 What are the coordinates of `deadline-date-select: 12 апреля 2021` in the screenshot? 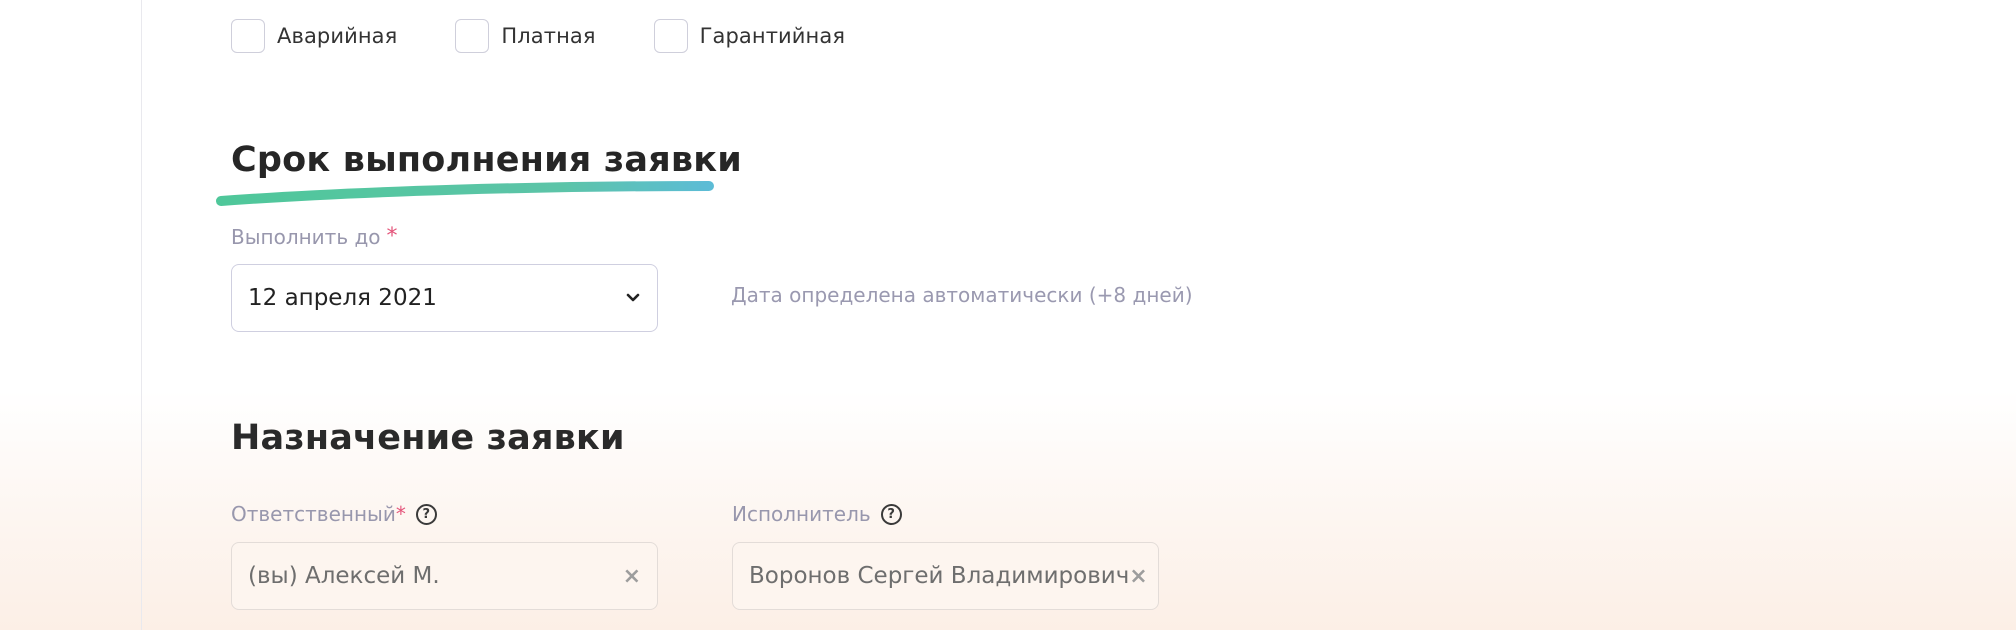 It's located at (444, 298).